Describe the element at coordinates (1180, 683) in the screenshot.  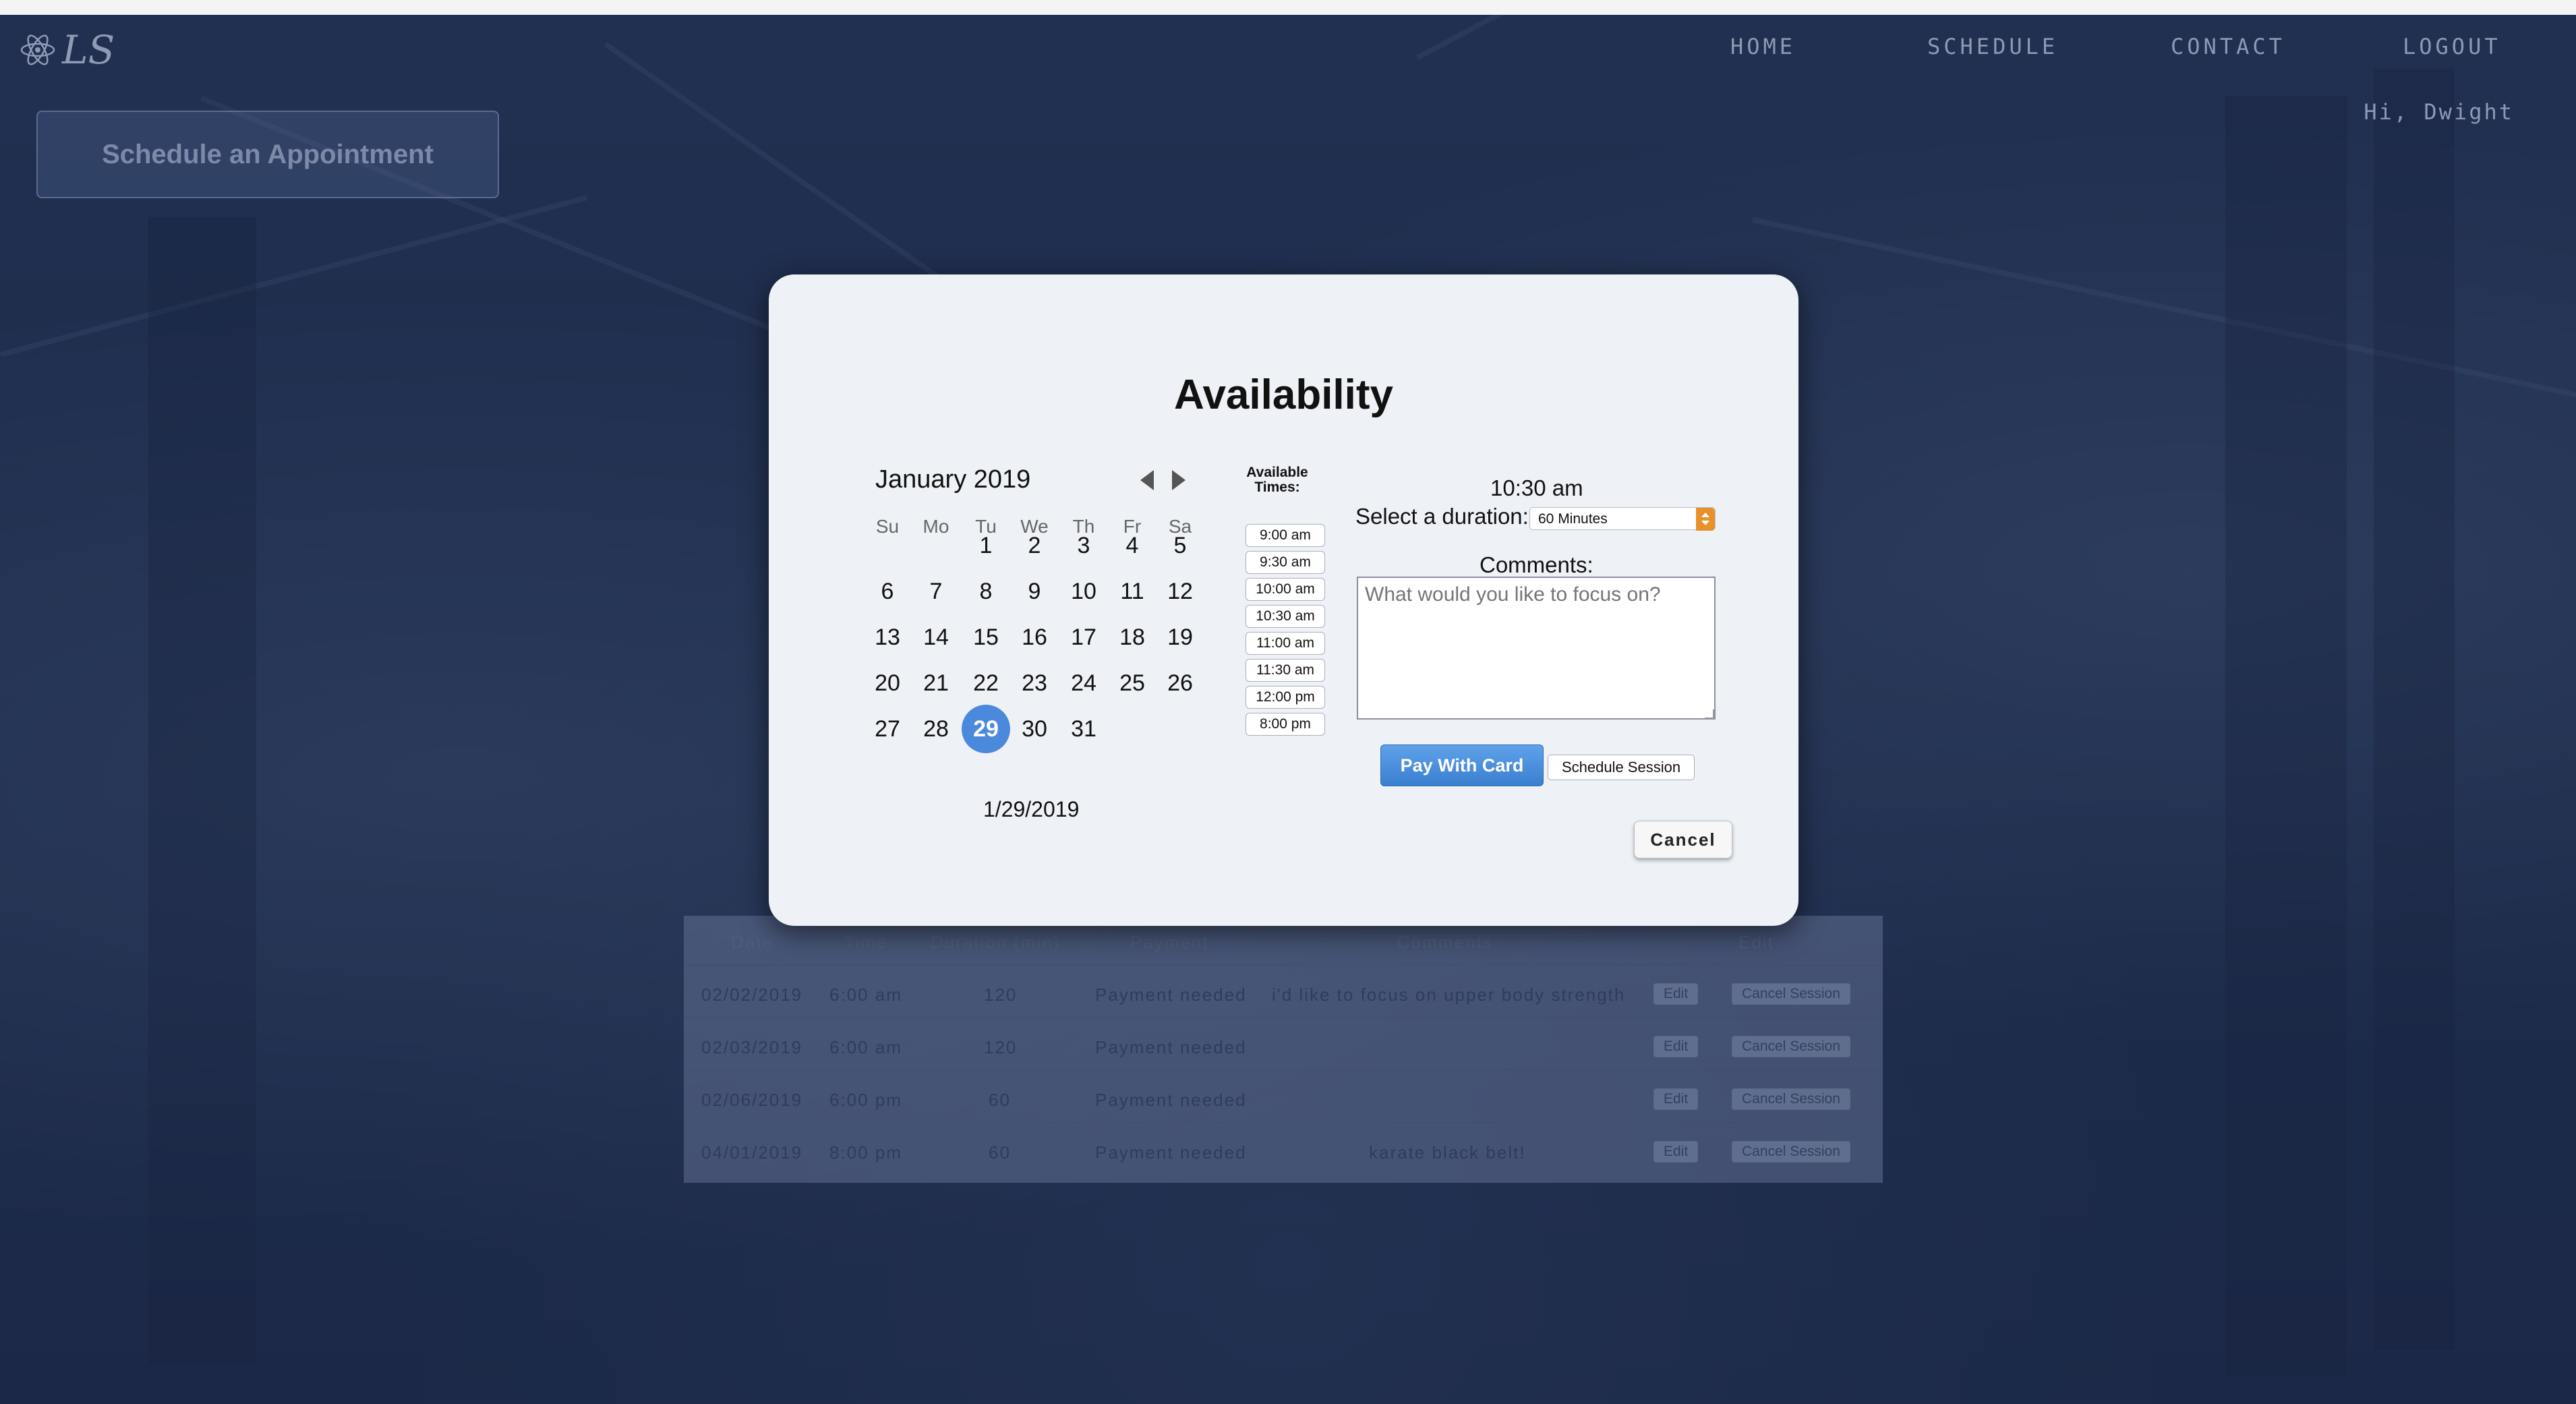
I see `calendar-day: 26` at that location.